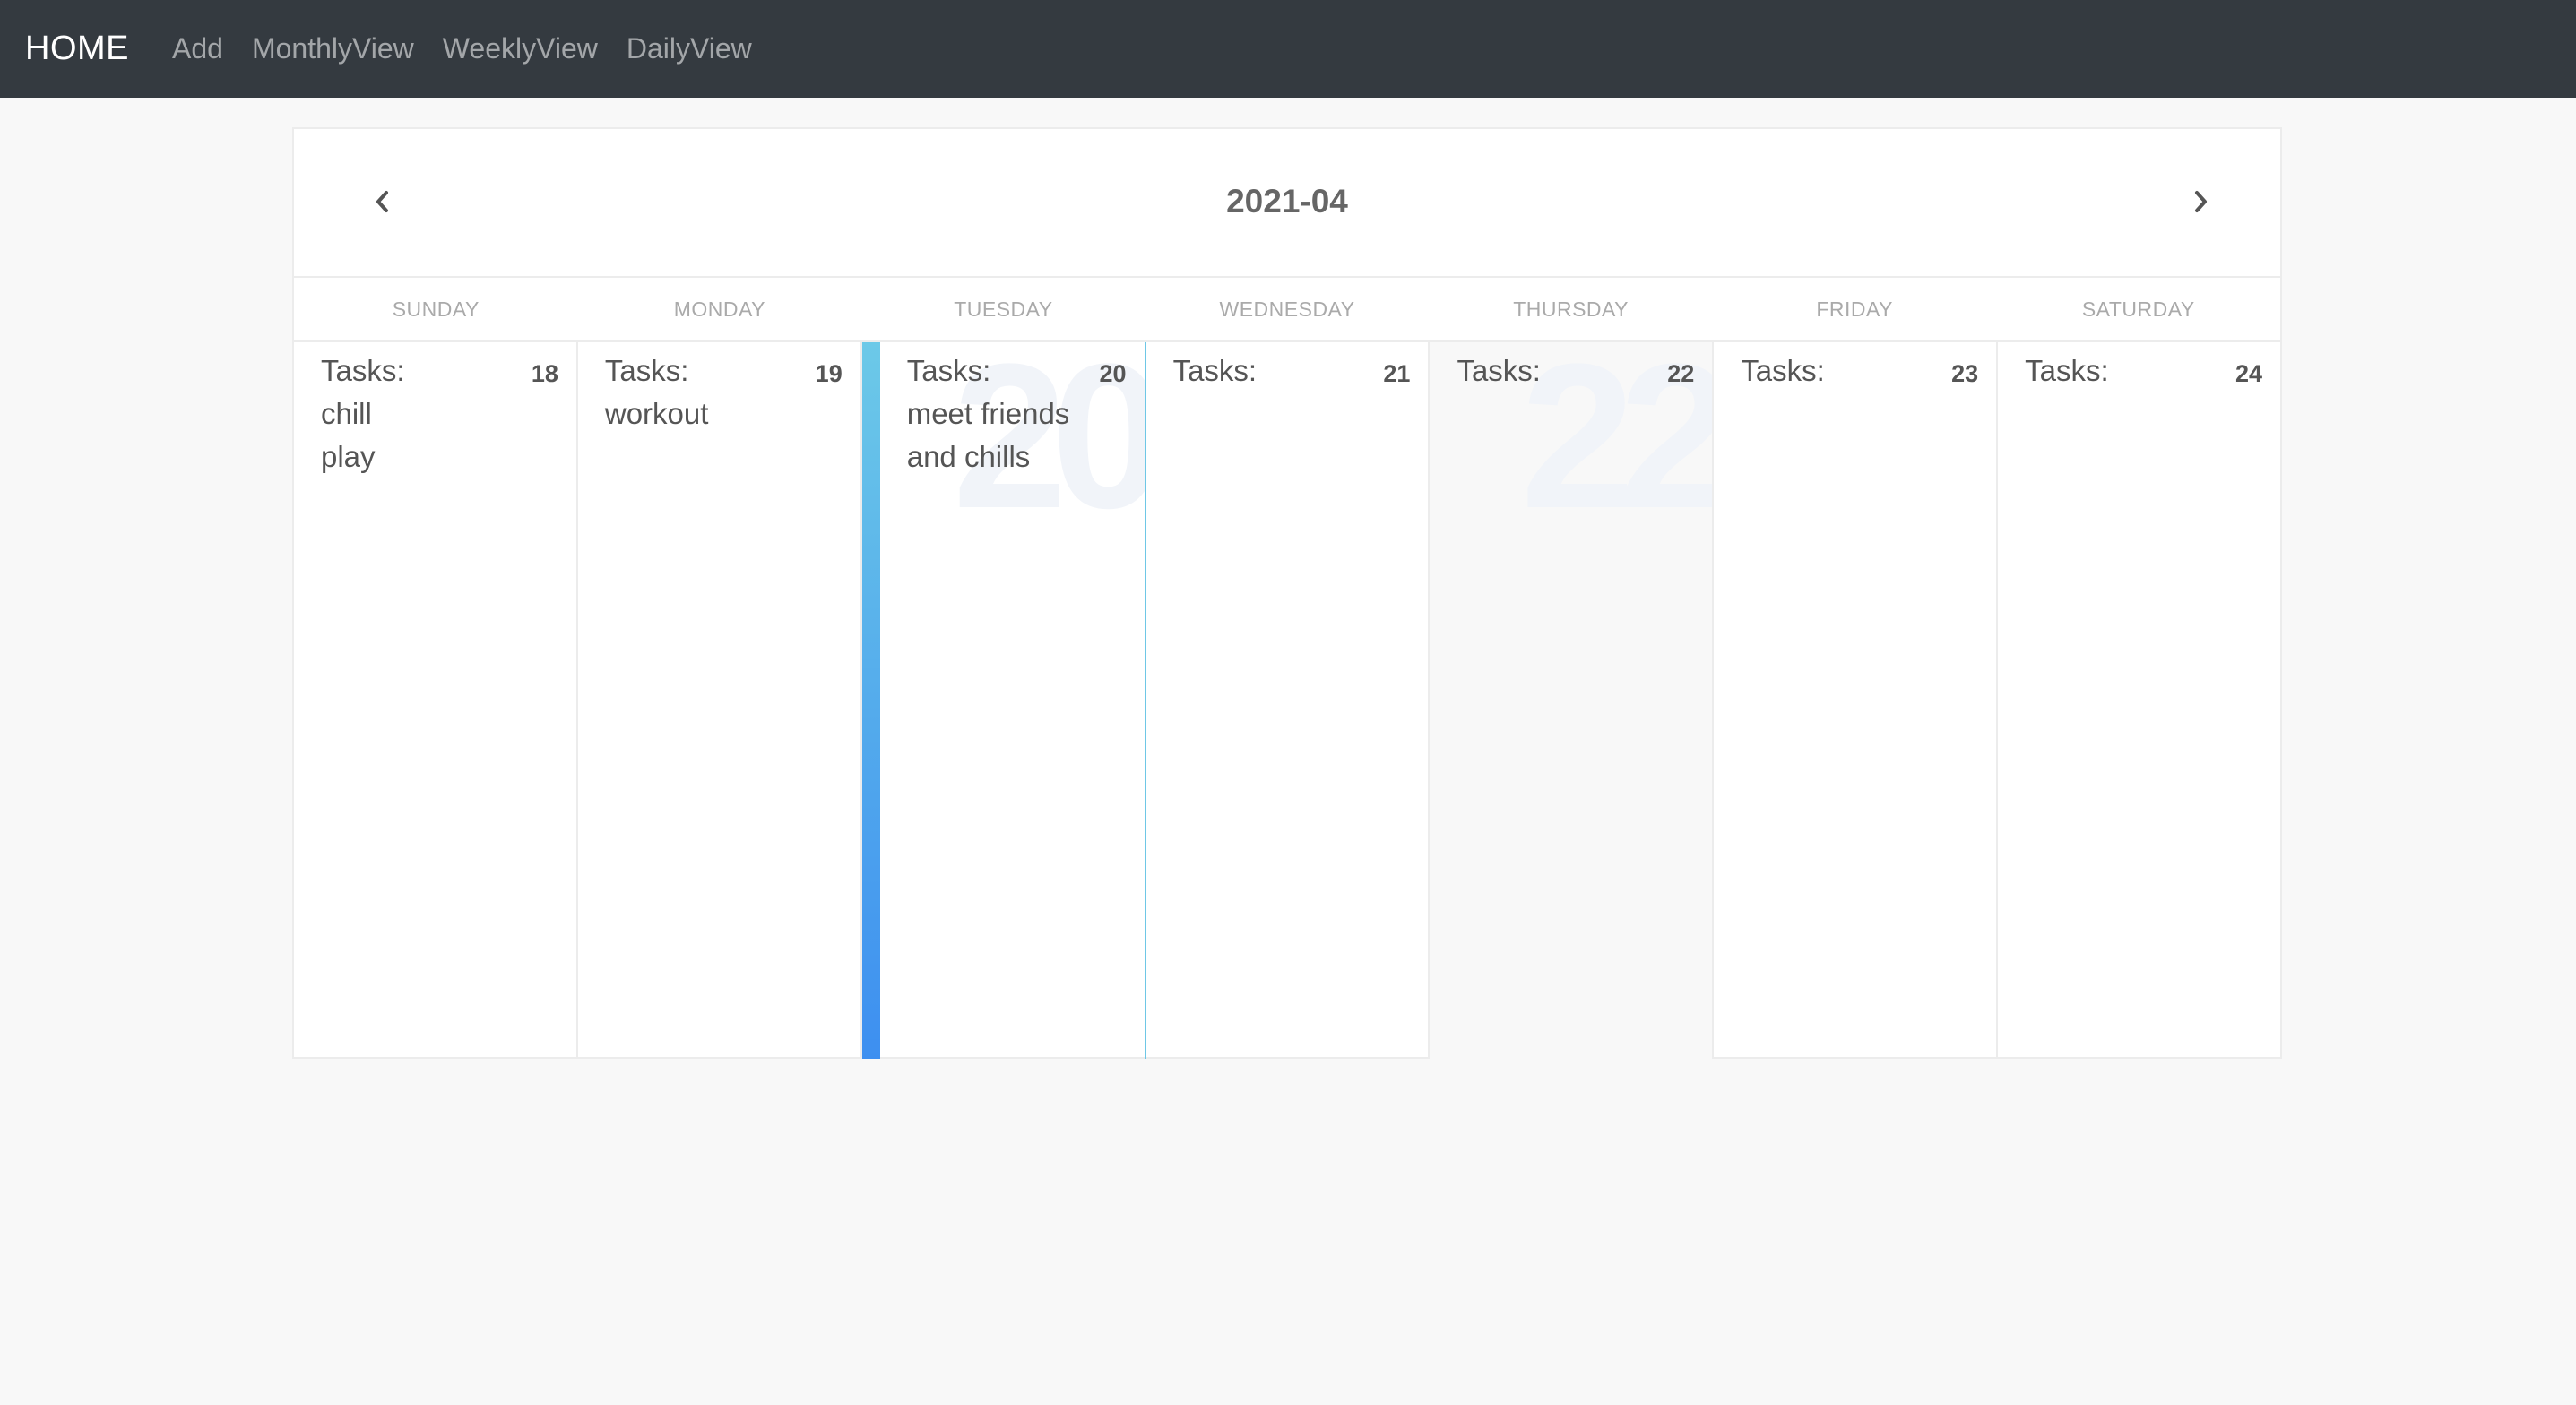 This screenshot has width=2576, height=1405. Describe the element at coordinates (1854, 309) in the screenshot. I see `weekday-label: FRIDAY` at that location.